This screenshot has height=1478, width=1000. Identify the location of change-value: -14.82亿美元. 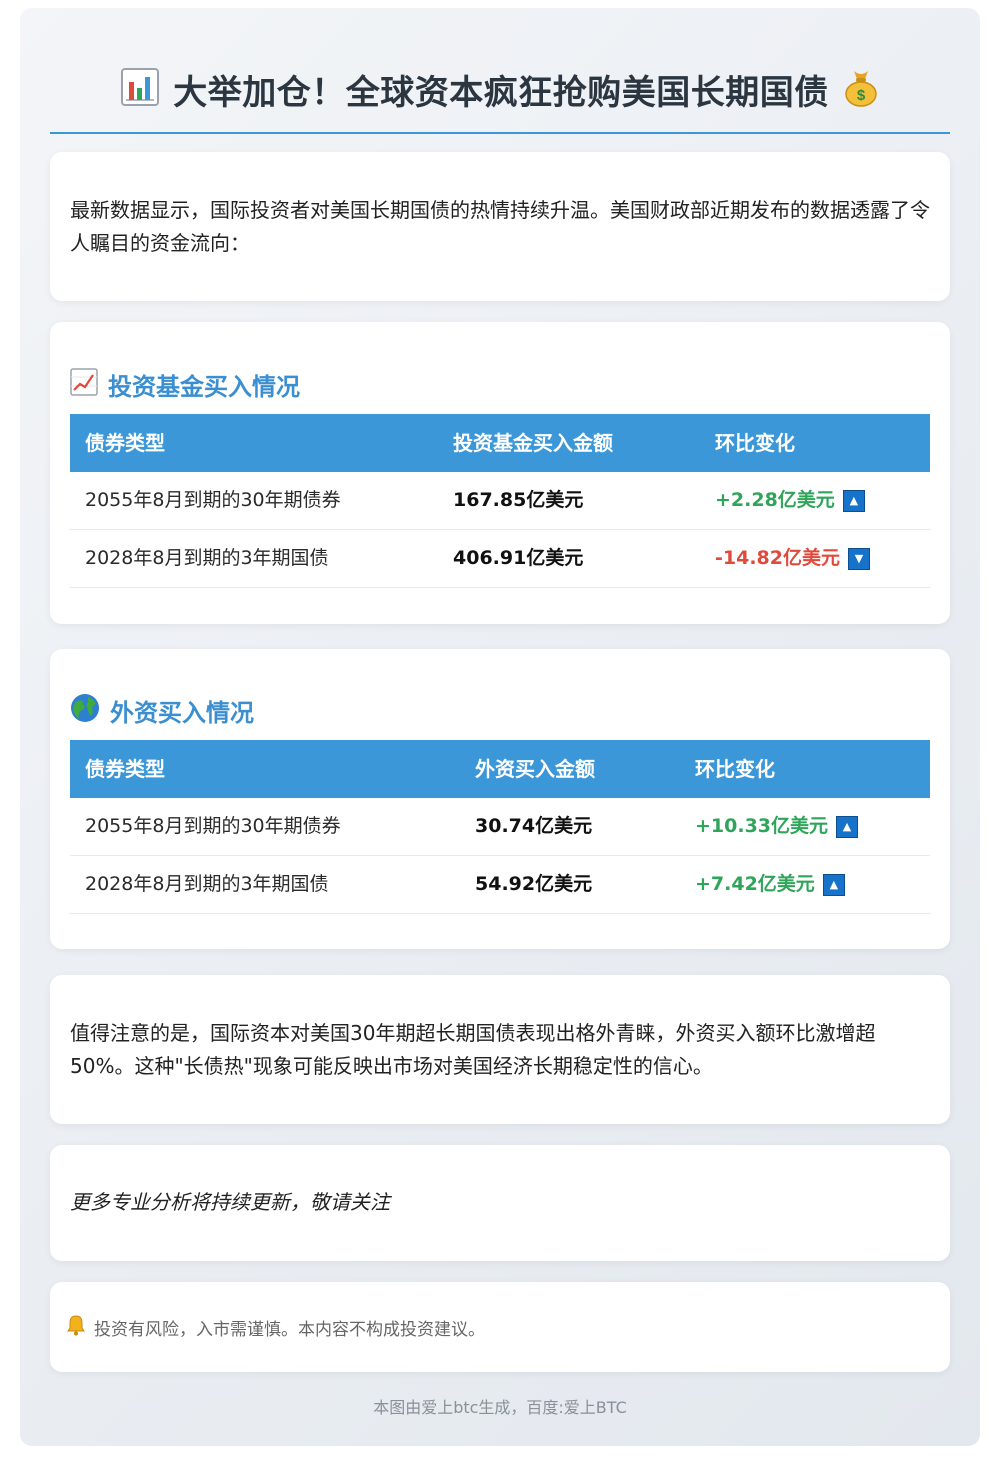
(777, 558).